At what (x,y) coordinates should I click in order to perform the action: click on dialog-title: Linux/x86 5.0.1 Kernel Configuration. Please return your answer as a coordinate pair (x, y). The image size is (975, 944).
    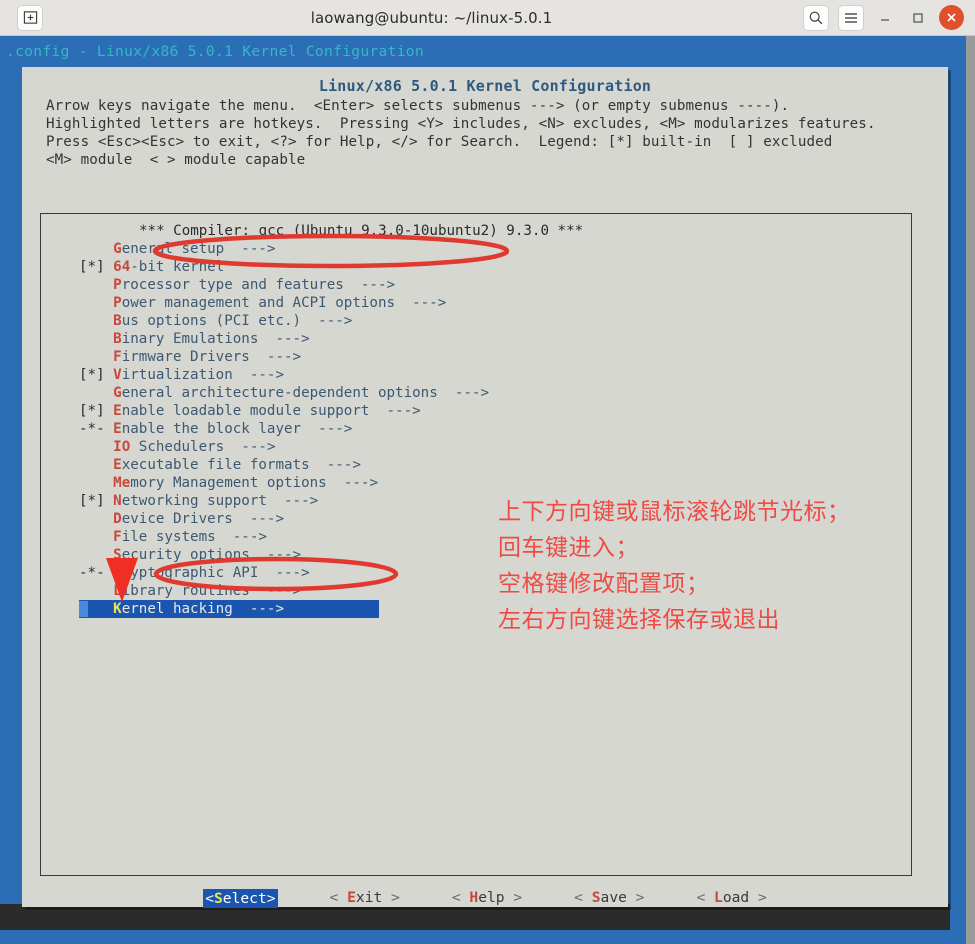
    Looking at the image, I should click on (485, 86).